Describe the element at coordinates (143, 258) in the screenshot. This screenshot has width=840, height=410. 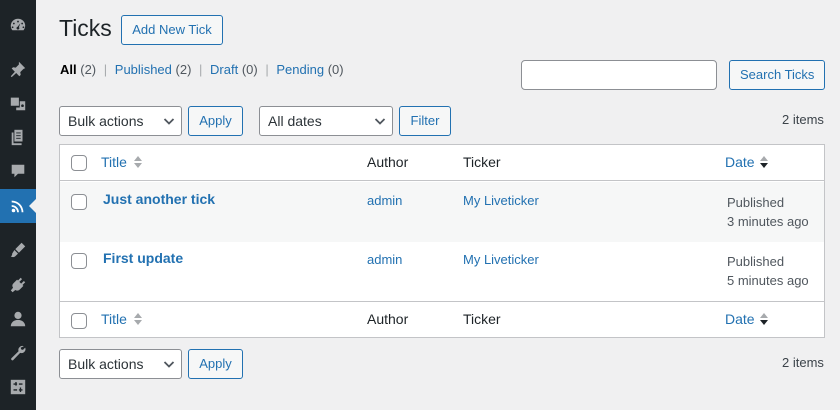
I see `row-title-link: First update` at that location.